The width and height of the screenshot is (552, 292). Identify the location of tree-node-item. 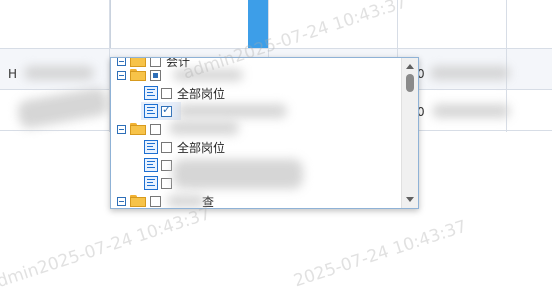
(160, 111).